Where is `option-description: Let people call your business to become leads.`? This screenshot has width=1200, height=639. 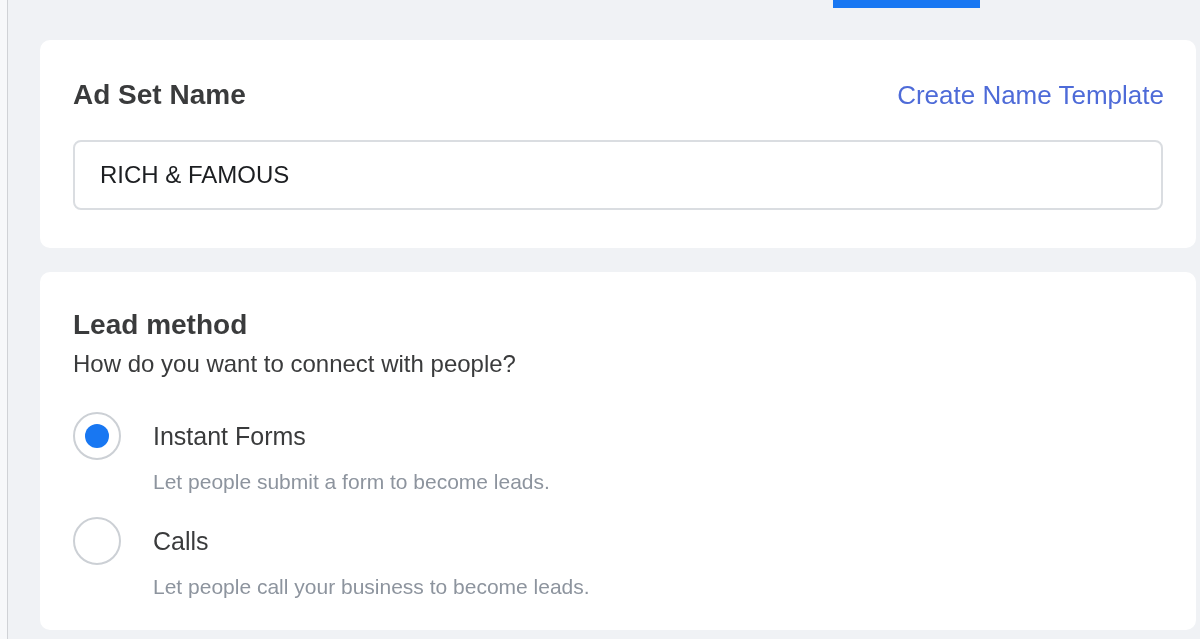
option-description: Let people call your business to become leads. is located at coordinates (371, 586).